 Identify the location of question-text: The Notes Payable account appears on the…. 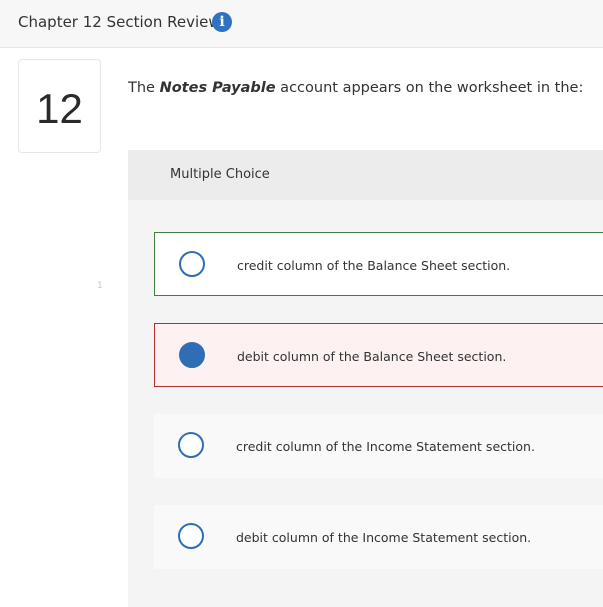
(355, 88).